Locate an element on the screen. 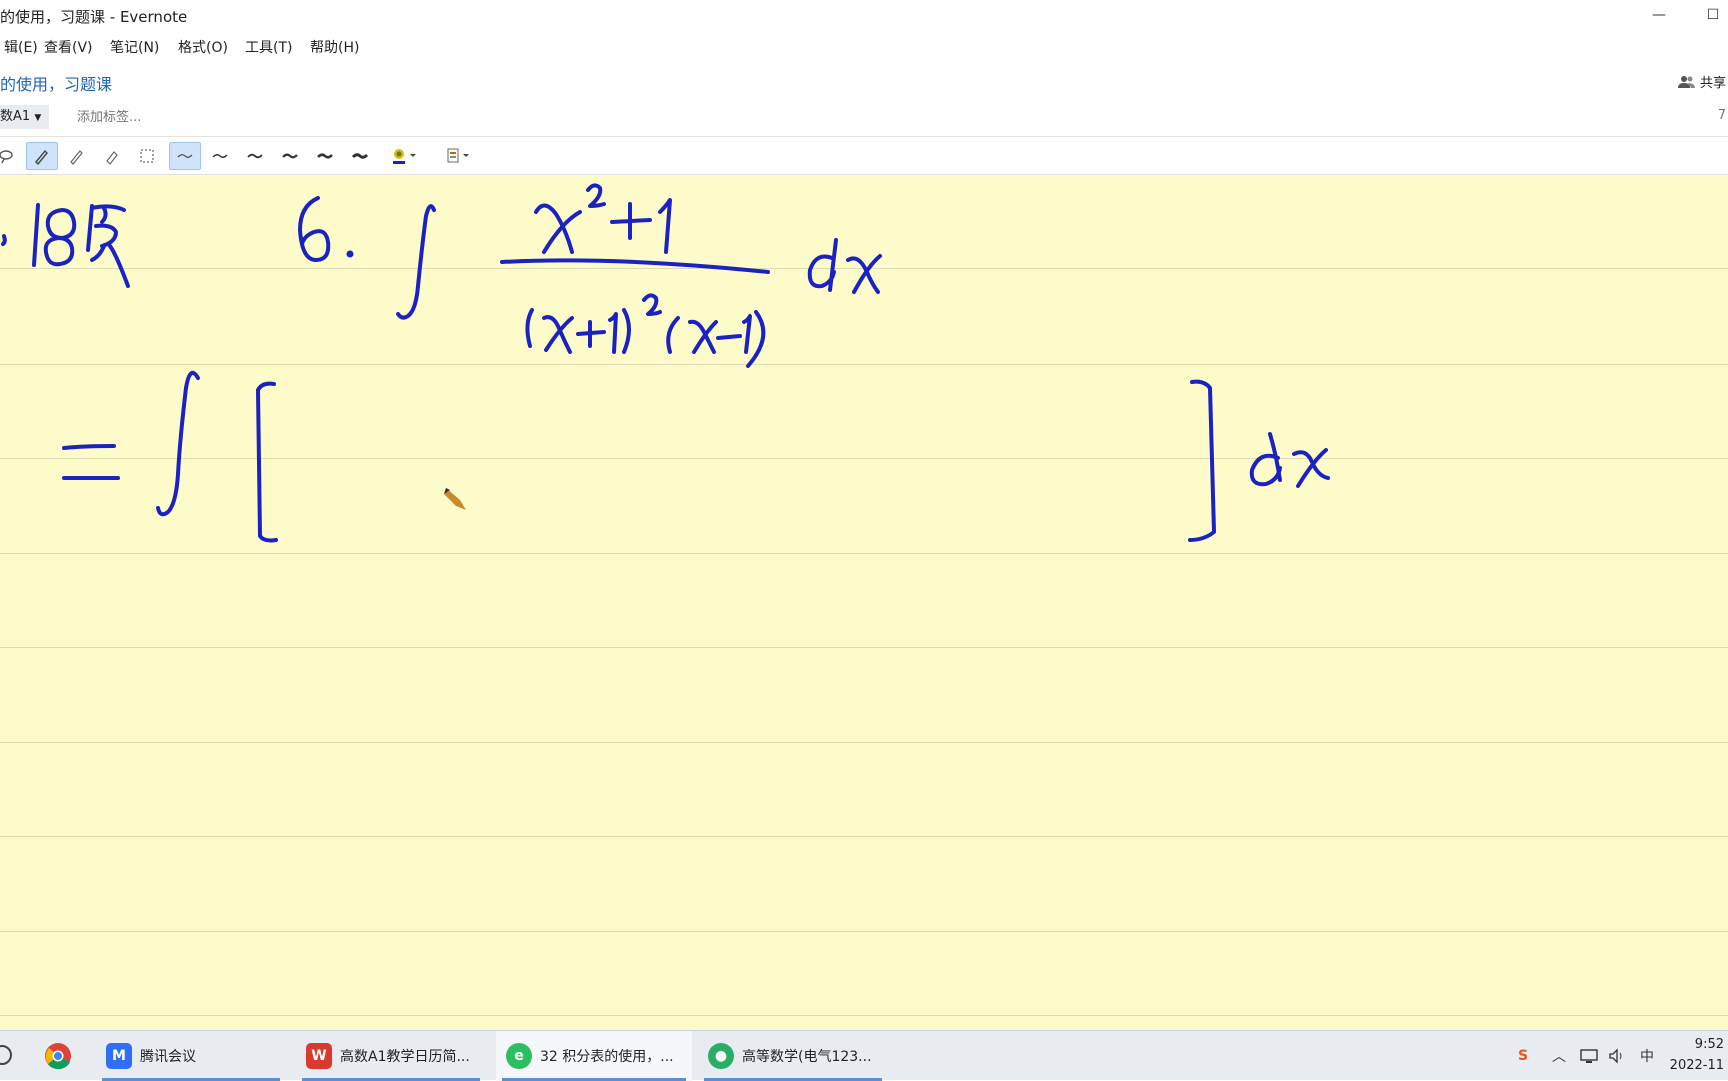 Image resolution: width=1728 pixels, height=1081 pixels. notebook-selector: 数A1 ▼ is located at coordinates (25, 117).